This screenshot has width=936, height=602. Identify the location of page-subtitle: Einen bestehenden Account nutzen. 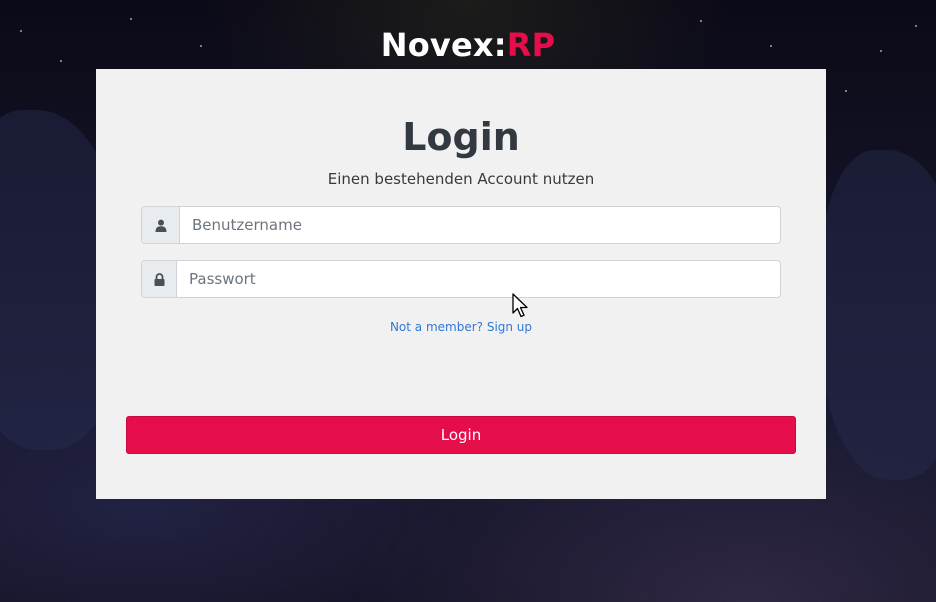
(461, 179).